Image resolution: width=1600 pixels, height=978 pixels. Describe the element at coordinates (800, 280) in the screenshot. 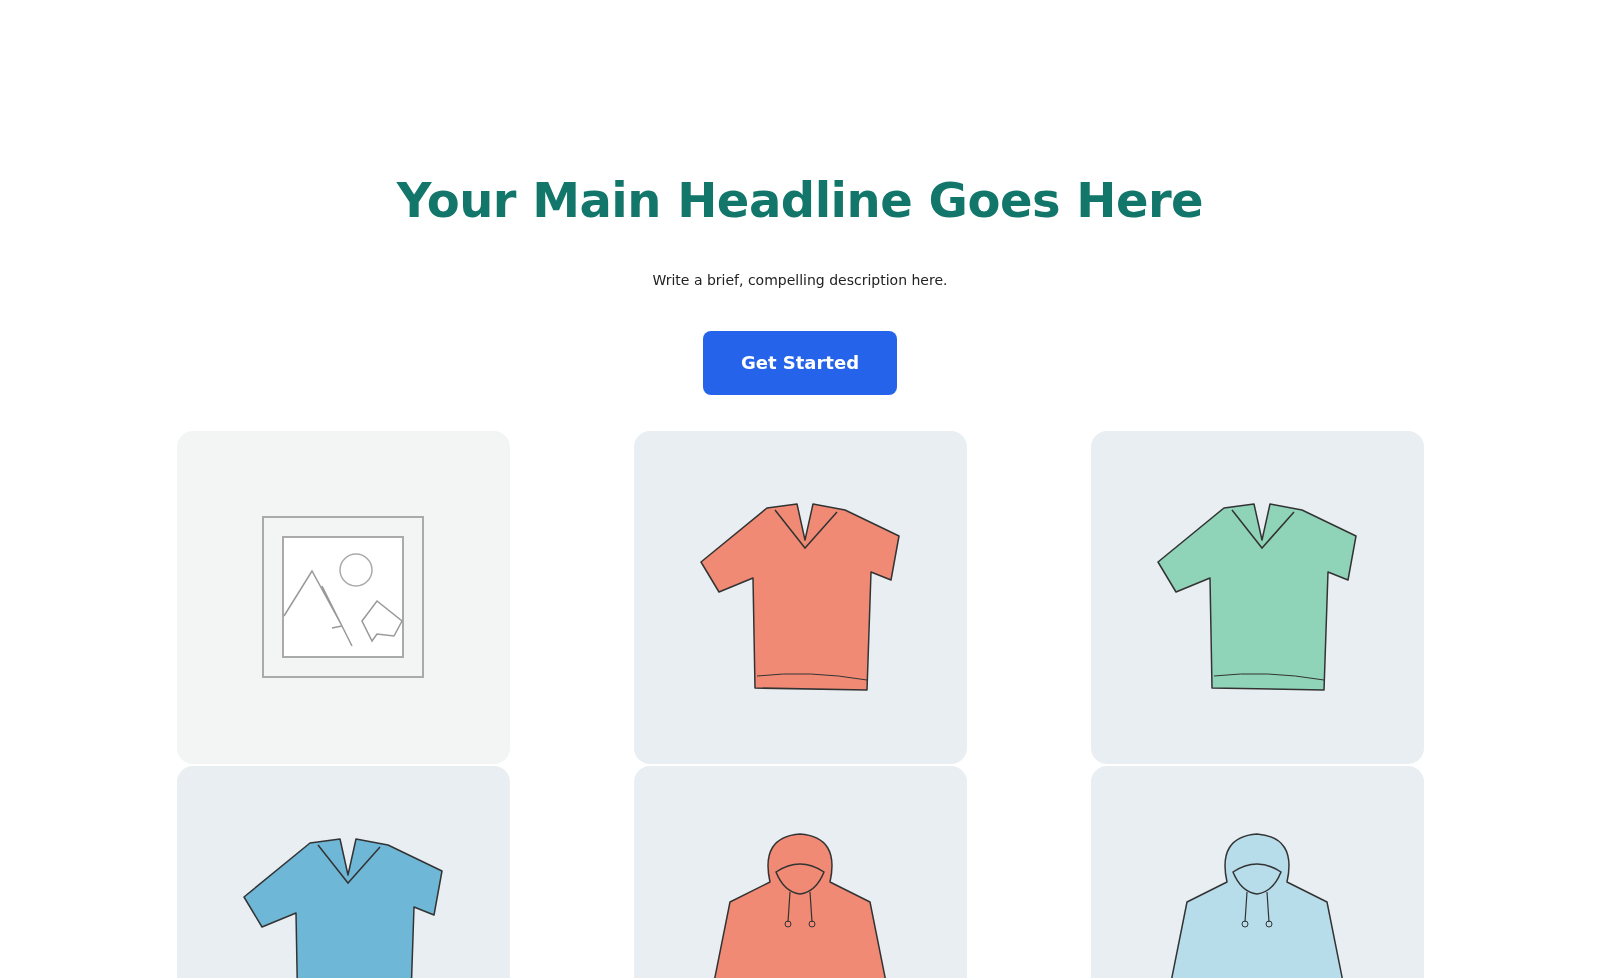

I see `description: Write a brief, compelling description here.` at that location.